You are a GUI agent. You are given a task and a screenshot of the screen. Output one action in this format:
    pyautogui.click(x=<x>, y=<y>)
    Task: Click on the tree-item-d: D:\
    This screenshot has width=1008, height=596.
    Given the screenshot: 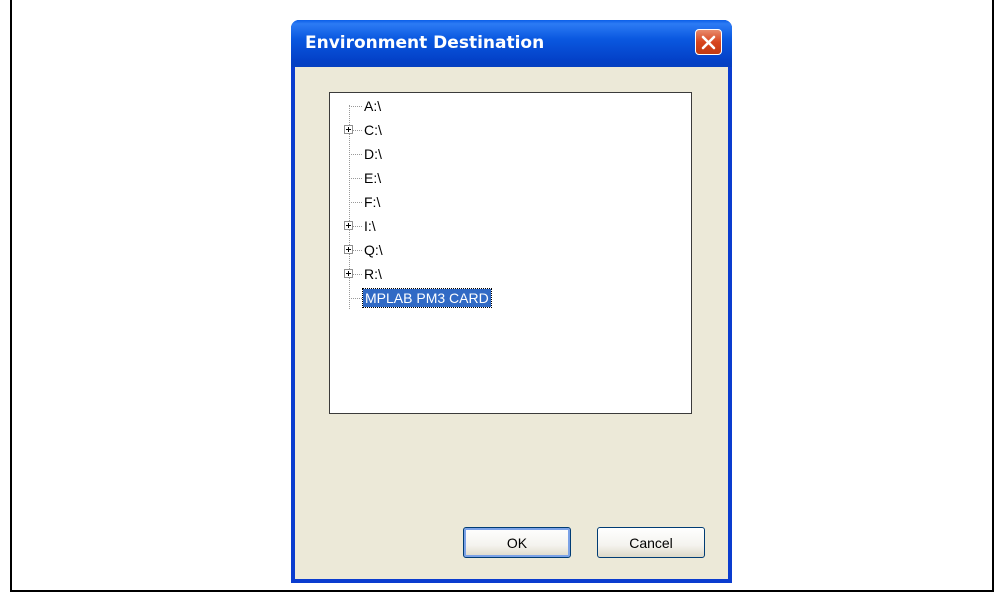 What is the action you would take?
    pyautogui.click(x=510, y=155)
    